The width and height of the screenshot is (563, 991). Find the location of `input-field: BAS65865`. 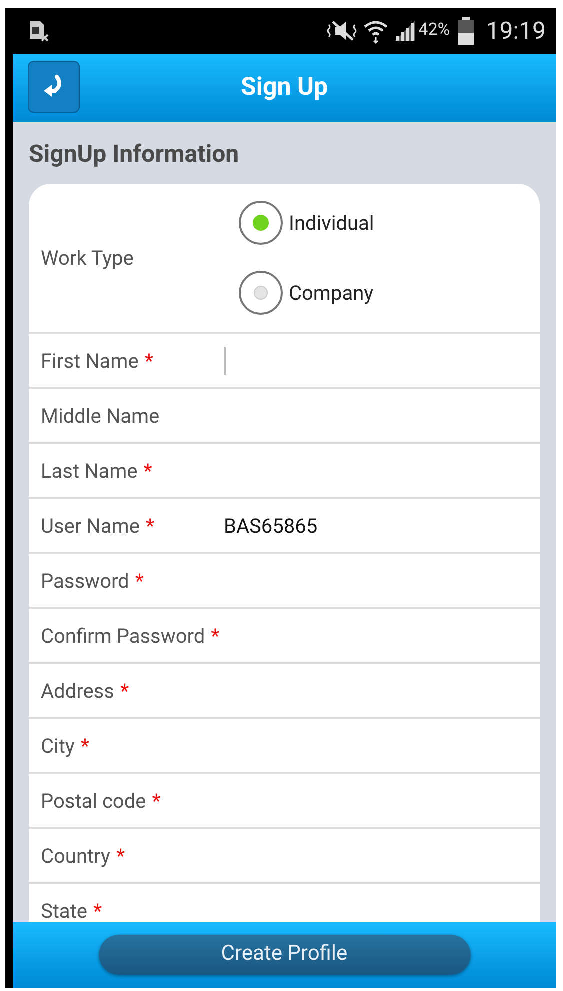

input-field: BAS65865 is located at coordinates (271, 525).